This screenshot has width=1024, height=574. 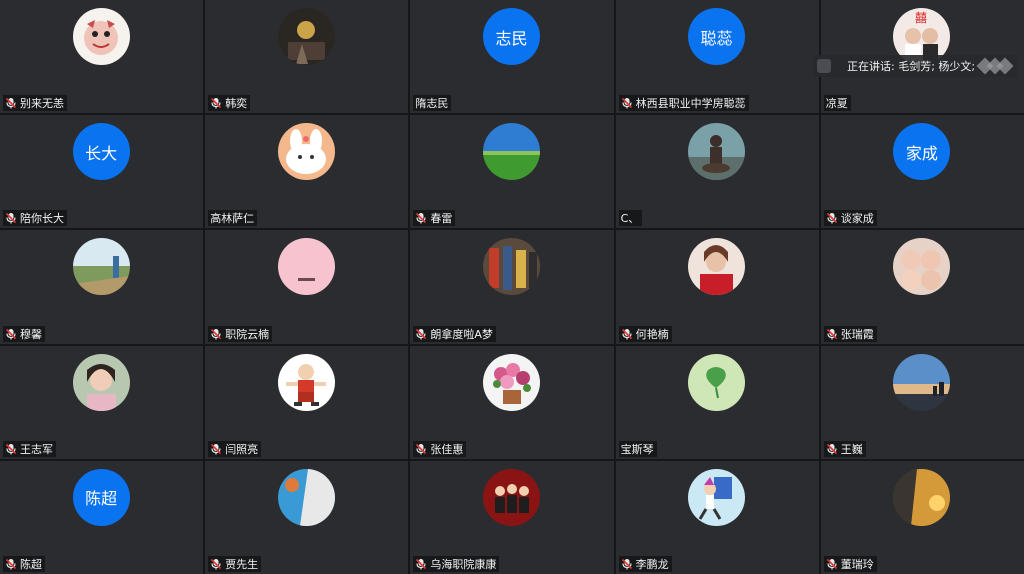 I want to click on participant-name: 宝斯琴, so click(x=637, y=449).